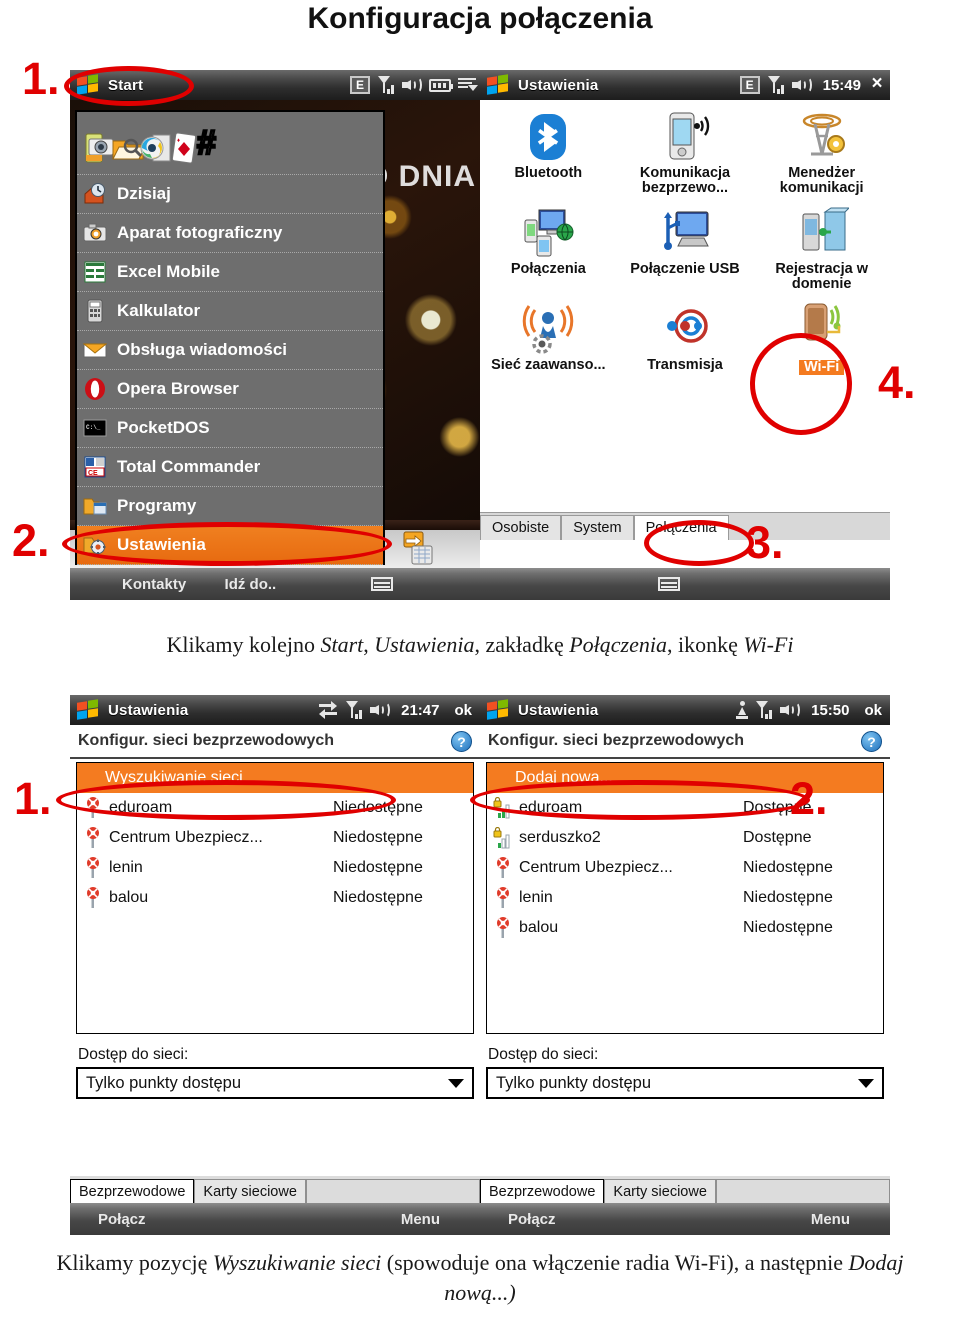 The height and width of the screenshot is (1319, 960). I want to click on start-menu-item: C:\_ PocketDOS, so click(230, 428).